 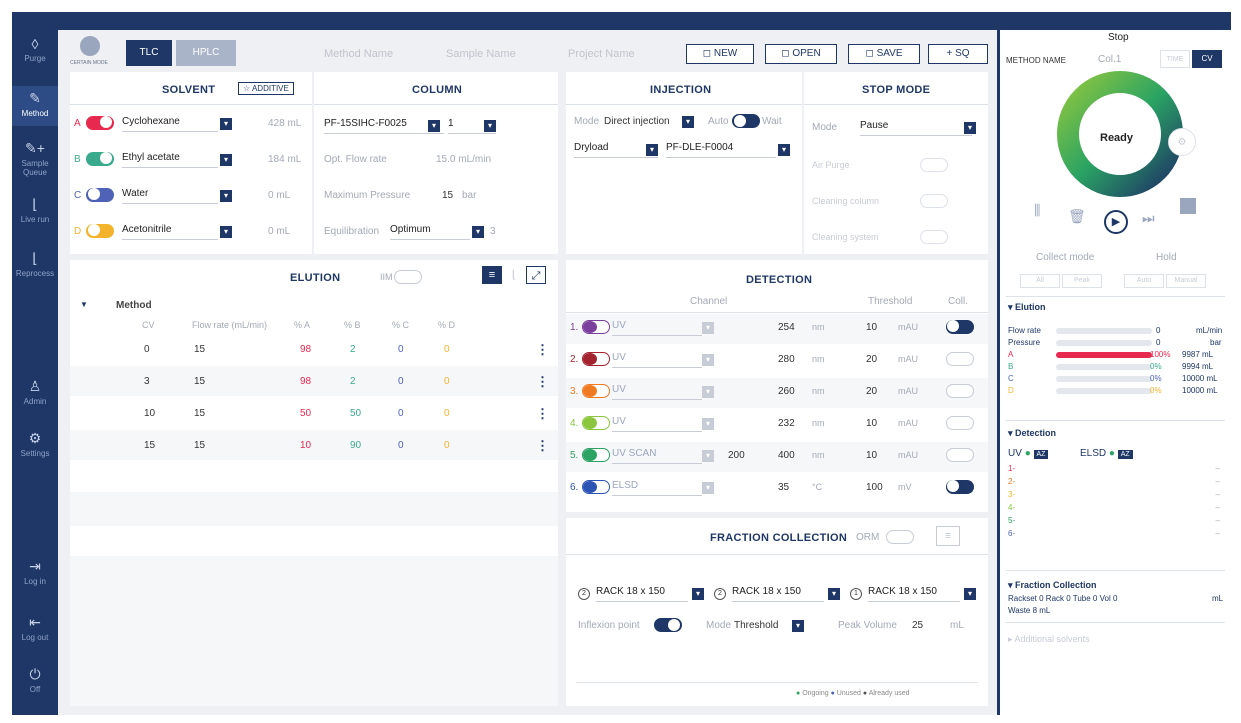 I want to click on gear-icon: ⚙, so click(x=1182, y=142).